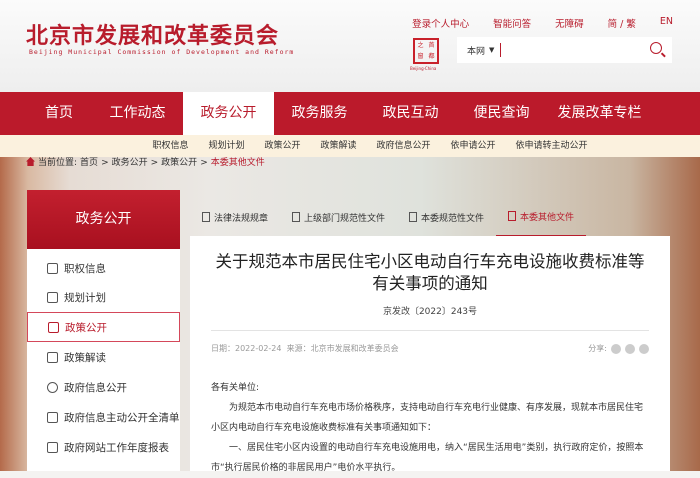  Describe the element at coordinates (53, 327) in the screenshot. I see `layers-icon` at that location.